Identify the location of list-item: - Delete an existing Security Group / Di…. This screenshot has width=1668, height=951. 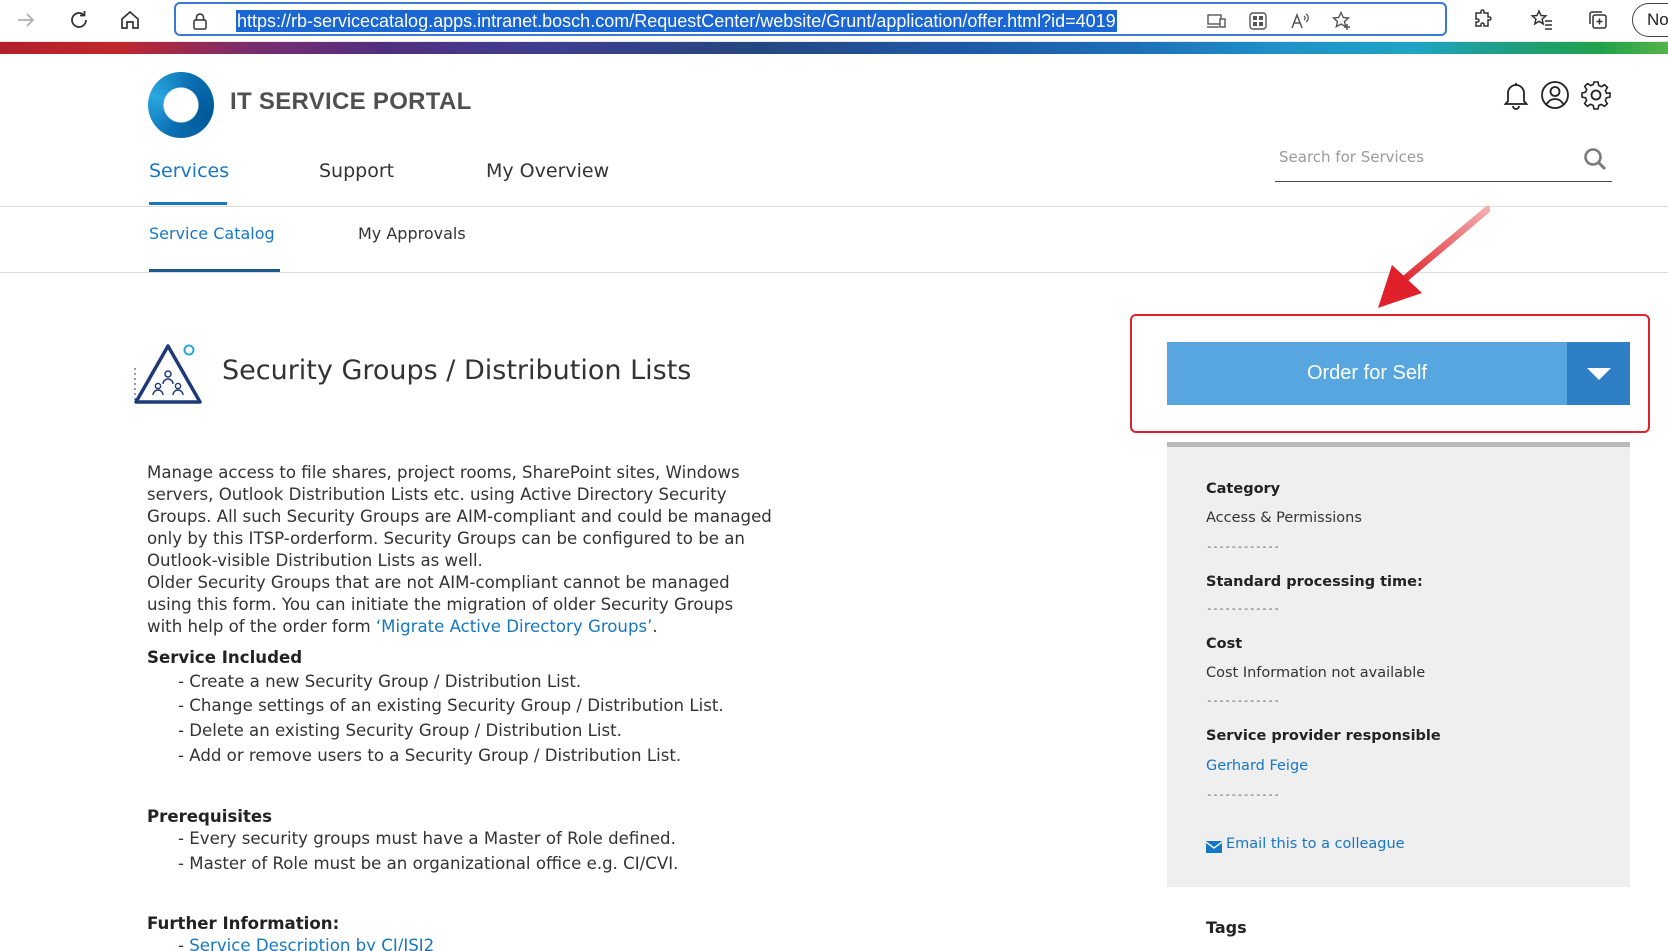
(400, 730).